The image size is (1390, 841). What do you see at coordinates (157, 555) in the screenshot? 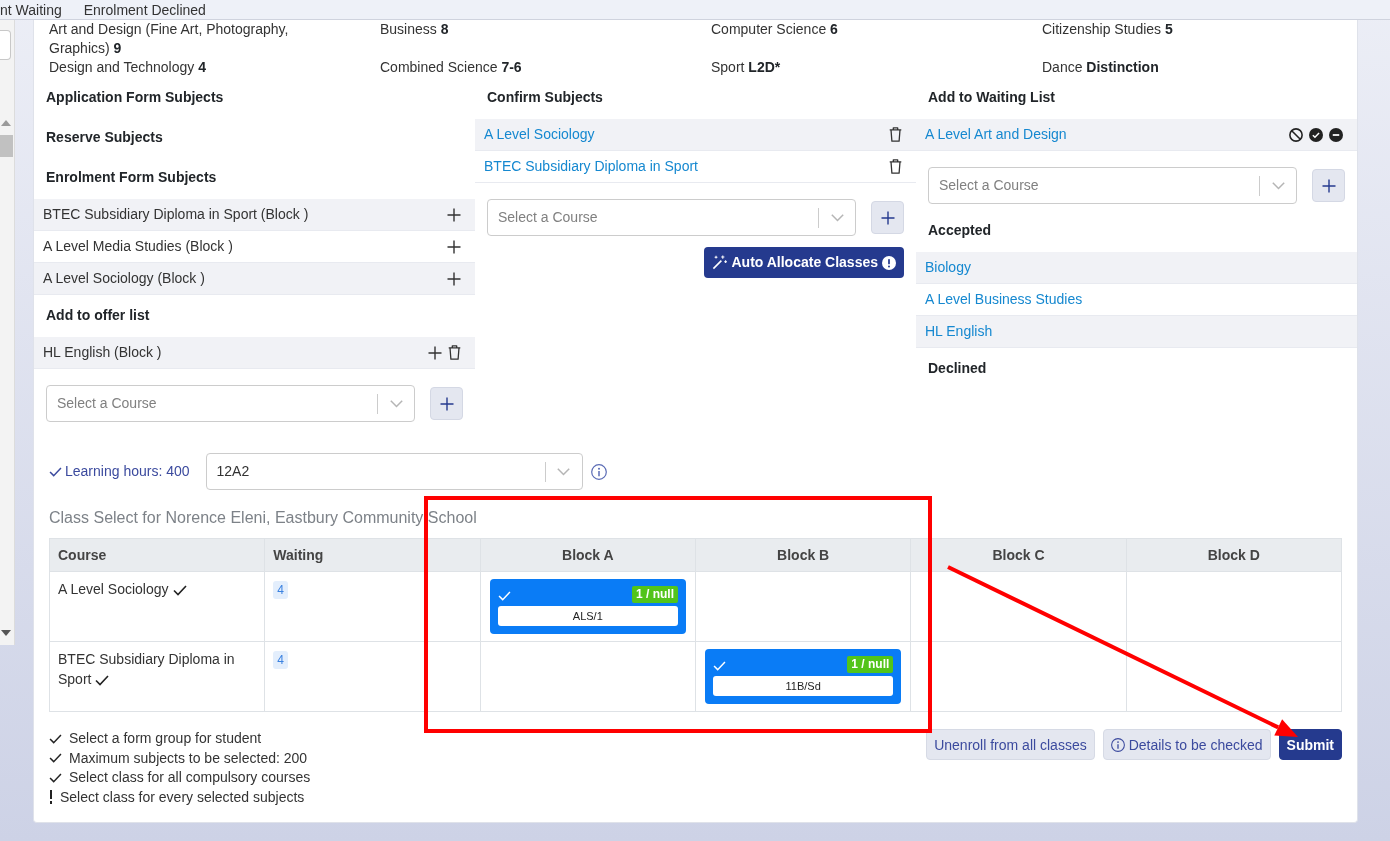
I see `column-header: Course` at bounding box center [157, 555].